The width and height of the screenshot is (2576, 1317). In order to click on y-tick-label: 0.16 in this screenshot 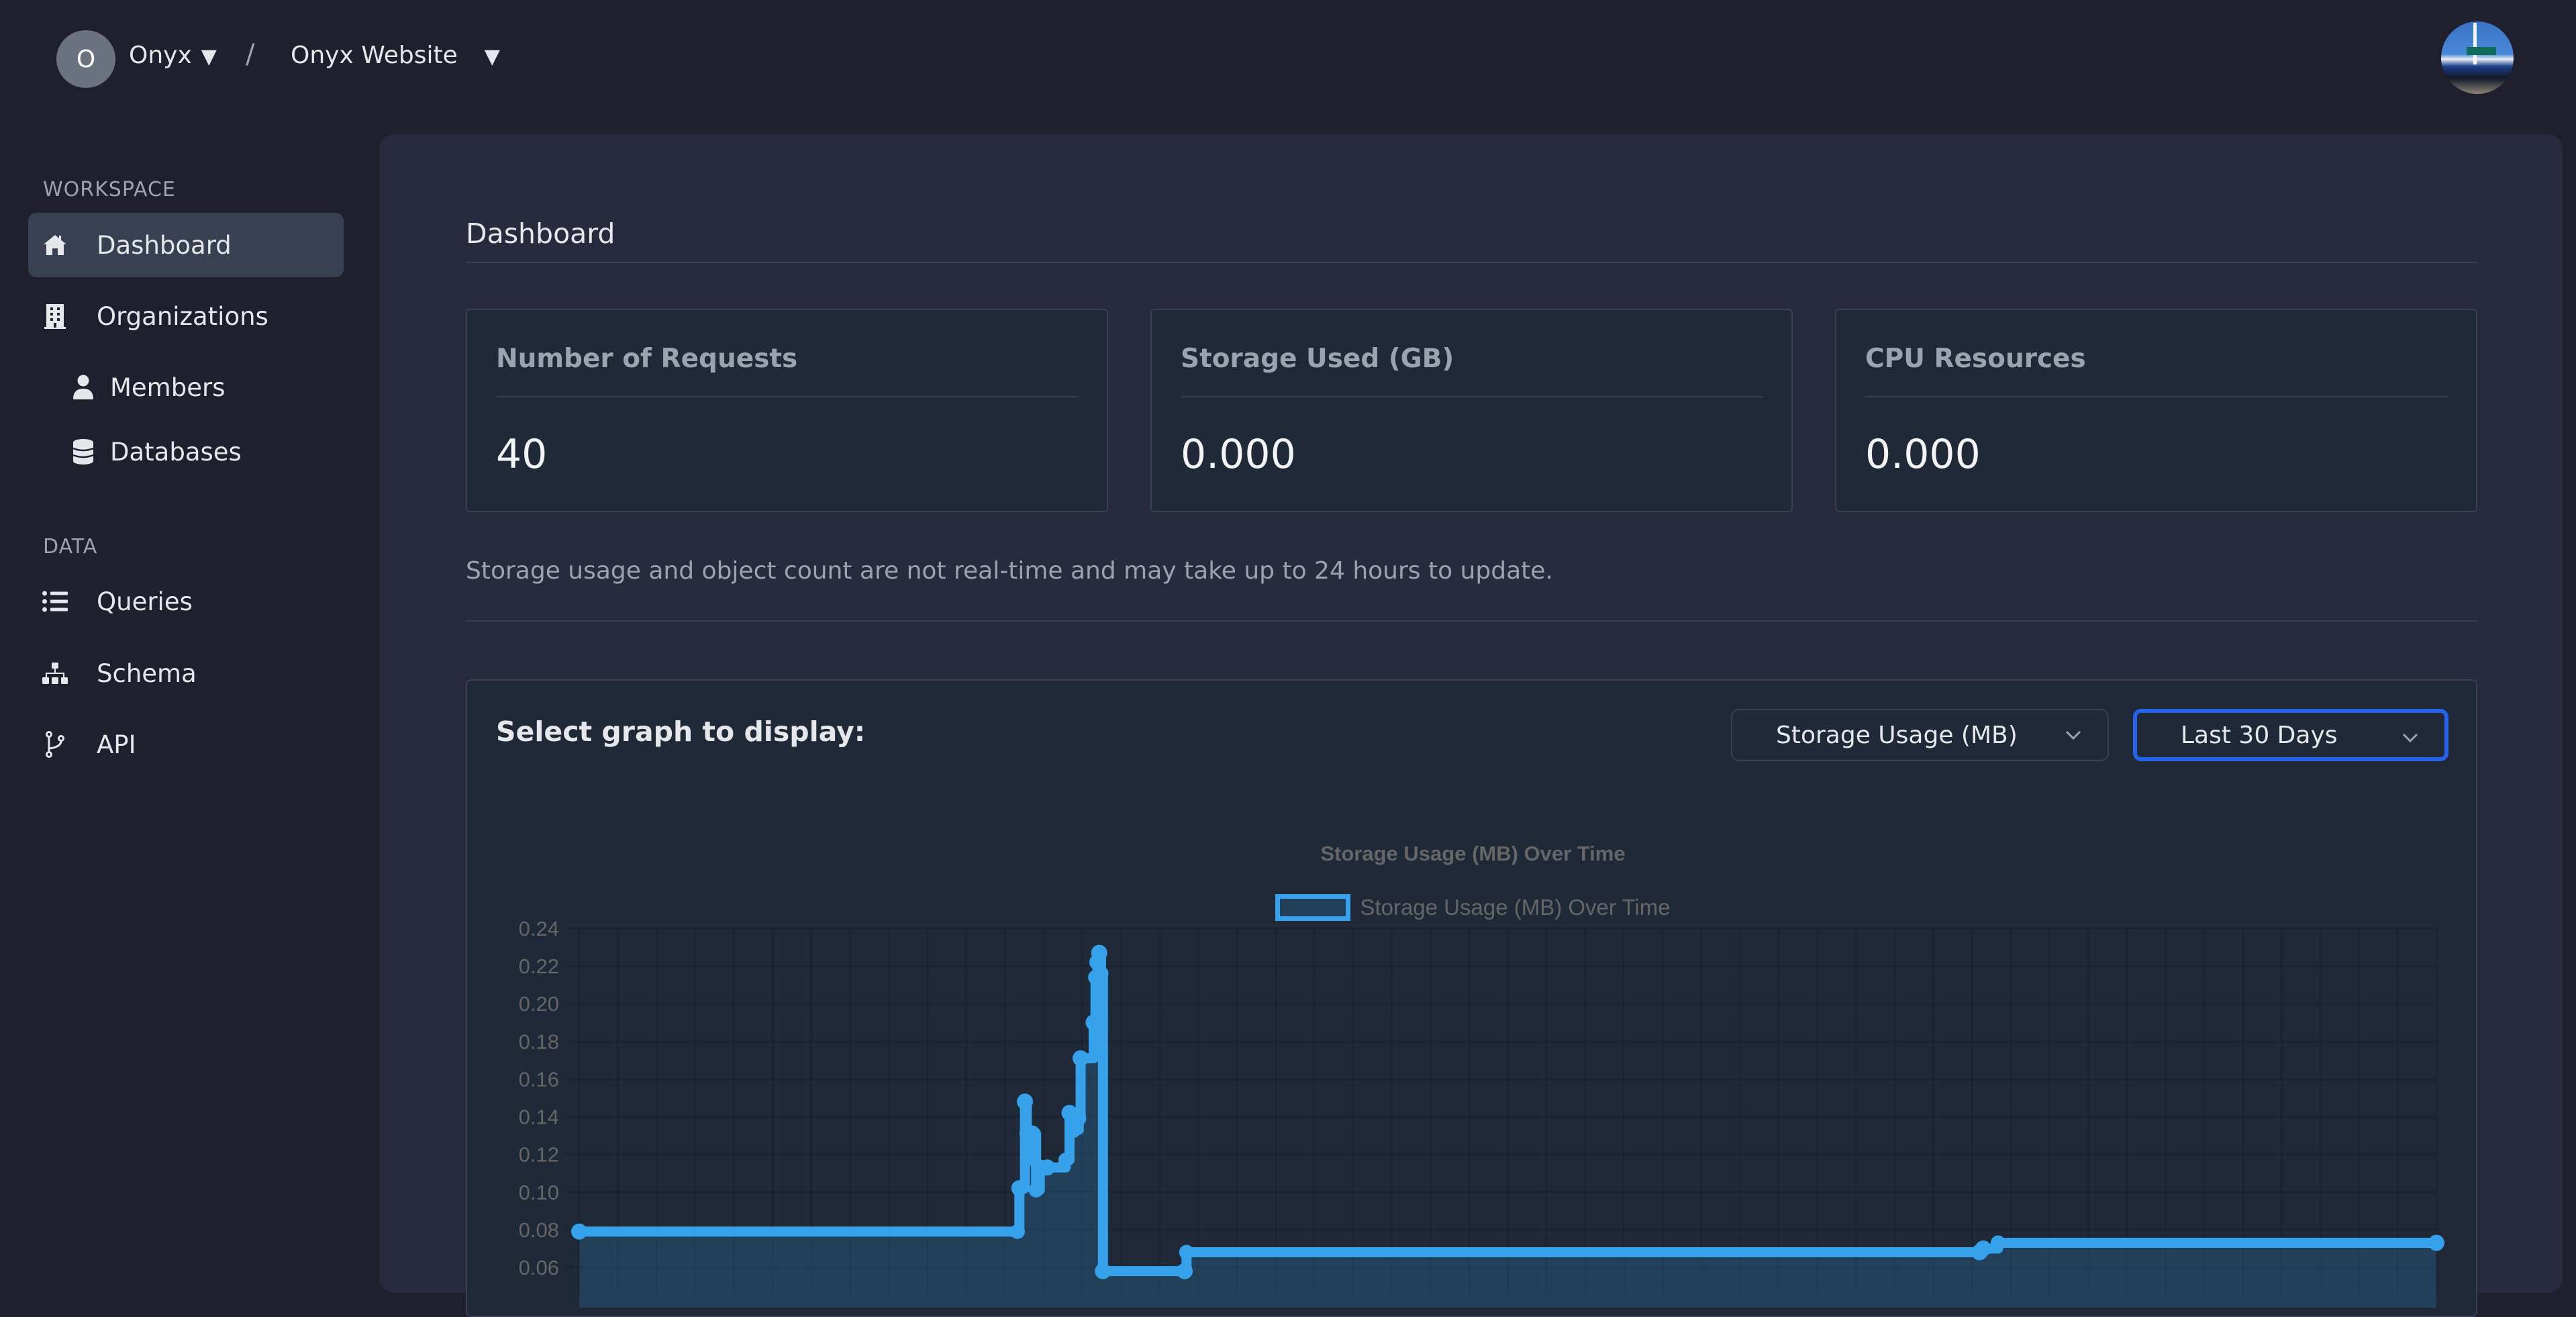, I will do `click(539, 1079)`.